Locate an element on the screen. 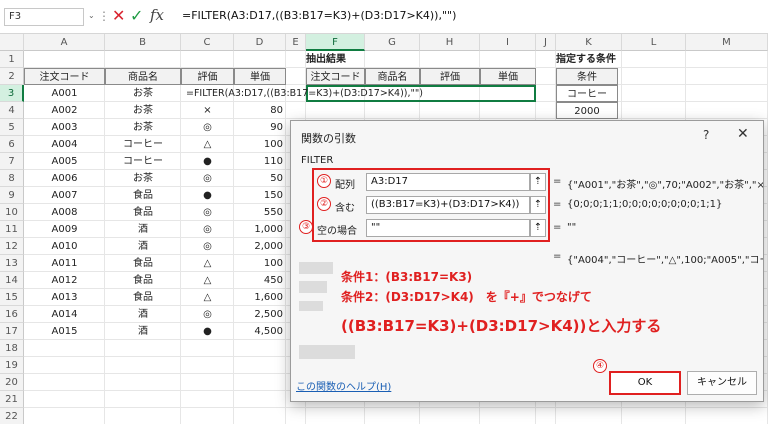 The width and height of the screenshot is (768, 424). table-cell: × is located at coordinates (207, 110).